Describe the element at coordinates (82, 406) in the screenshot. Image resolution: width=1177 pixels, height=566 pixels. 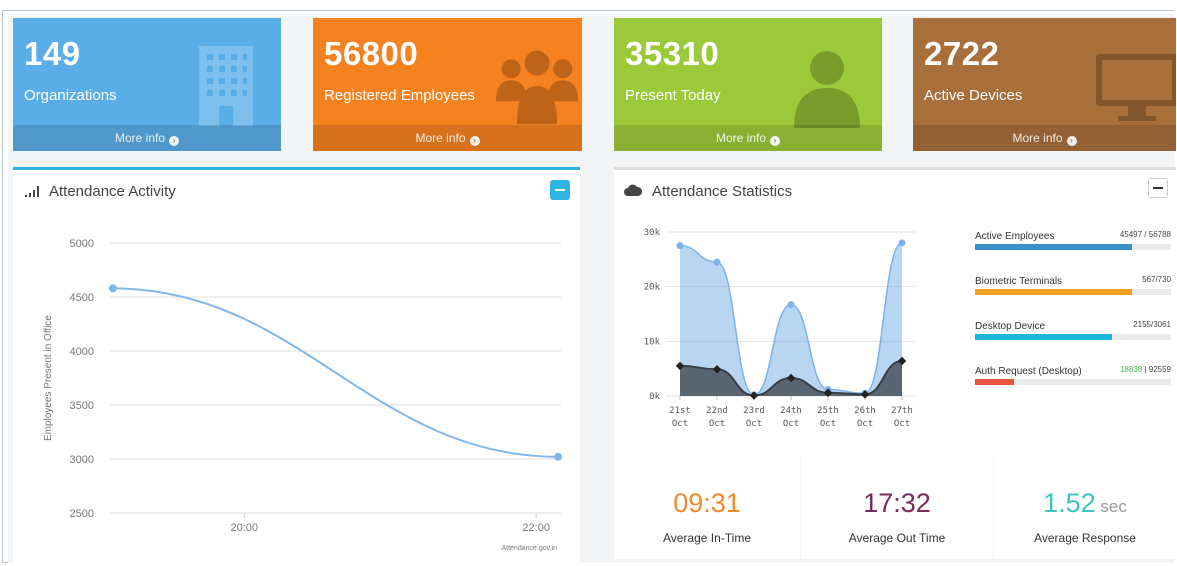
I see `y-tick-label: 3500` at that location.